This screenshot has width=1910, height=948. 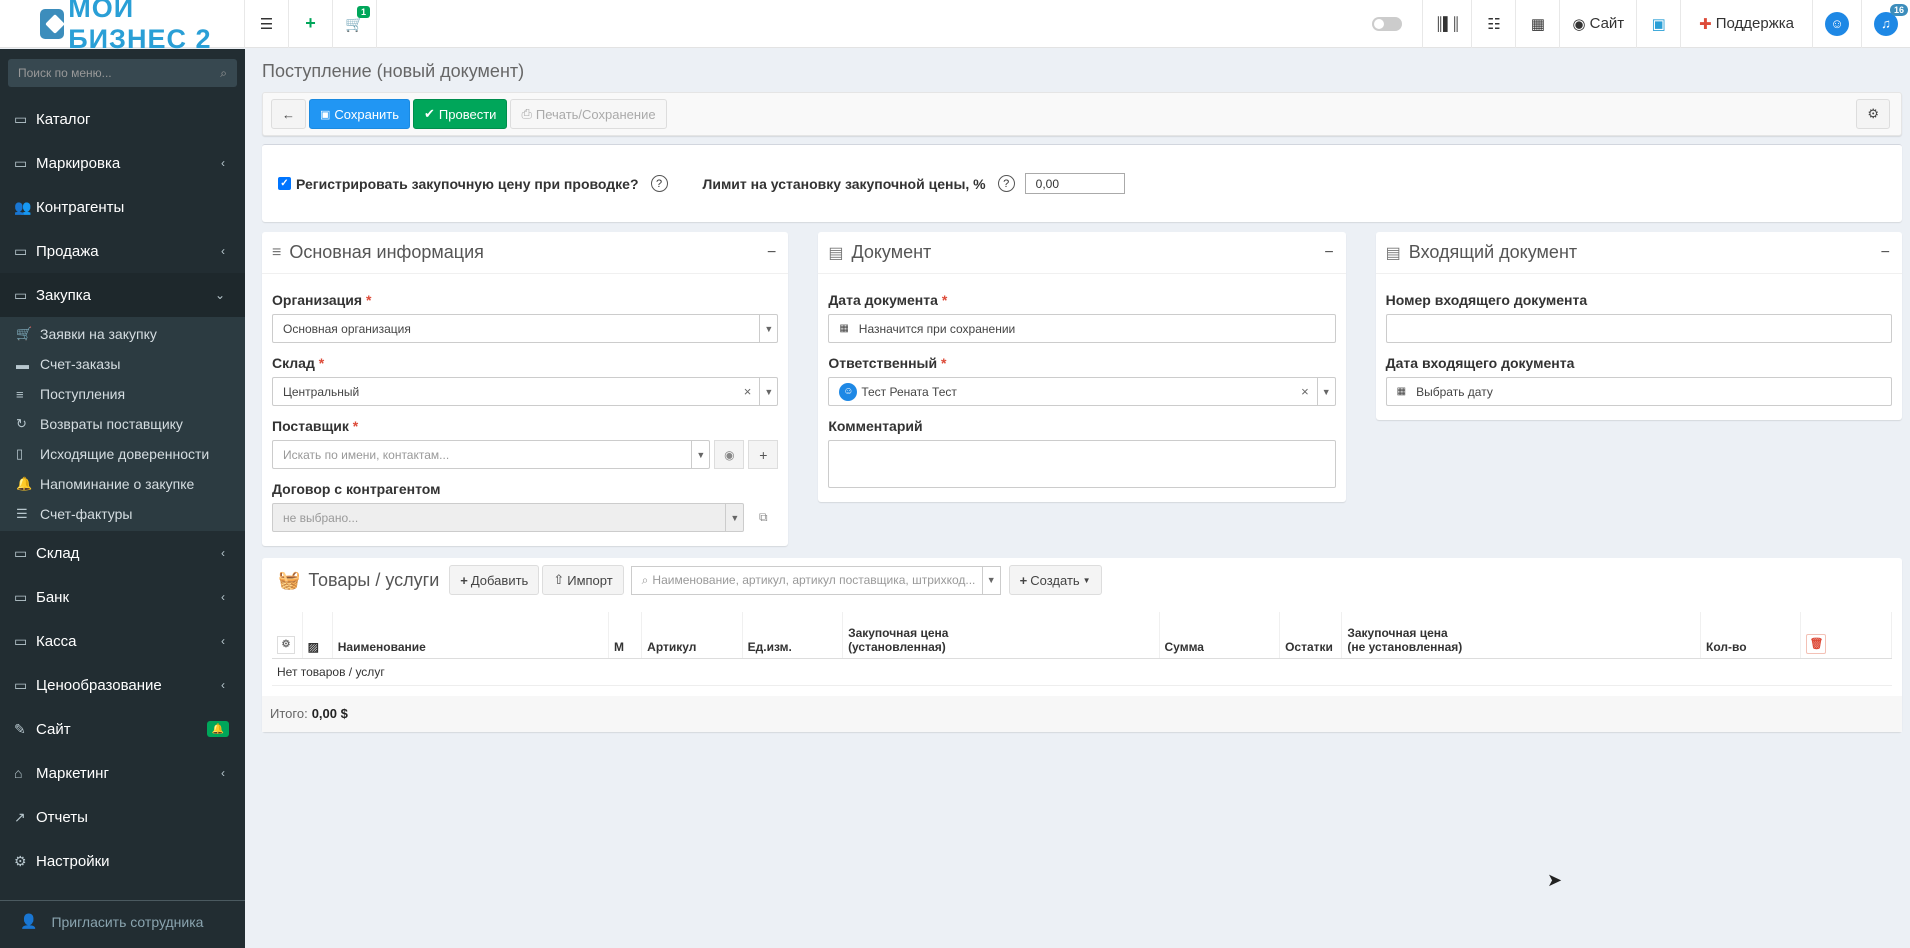 I want to click on document-header: ▤ Документ −, so click(x=1082, y=253).